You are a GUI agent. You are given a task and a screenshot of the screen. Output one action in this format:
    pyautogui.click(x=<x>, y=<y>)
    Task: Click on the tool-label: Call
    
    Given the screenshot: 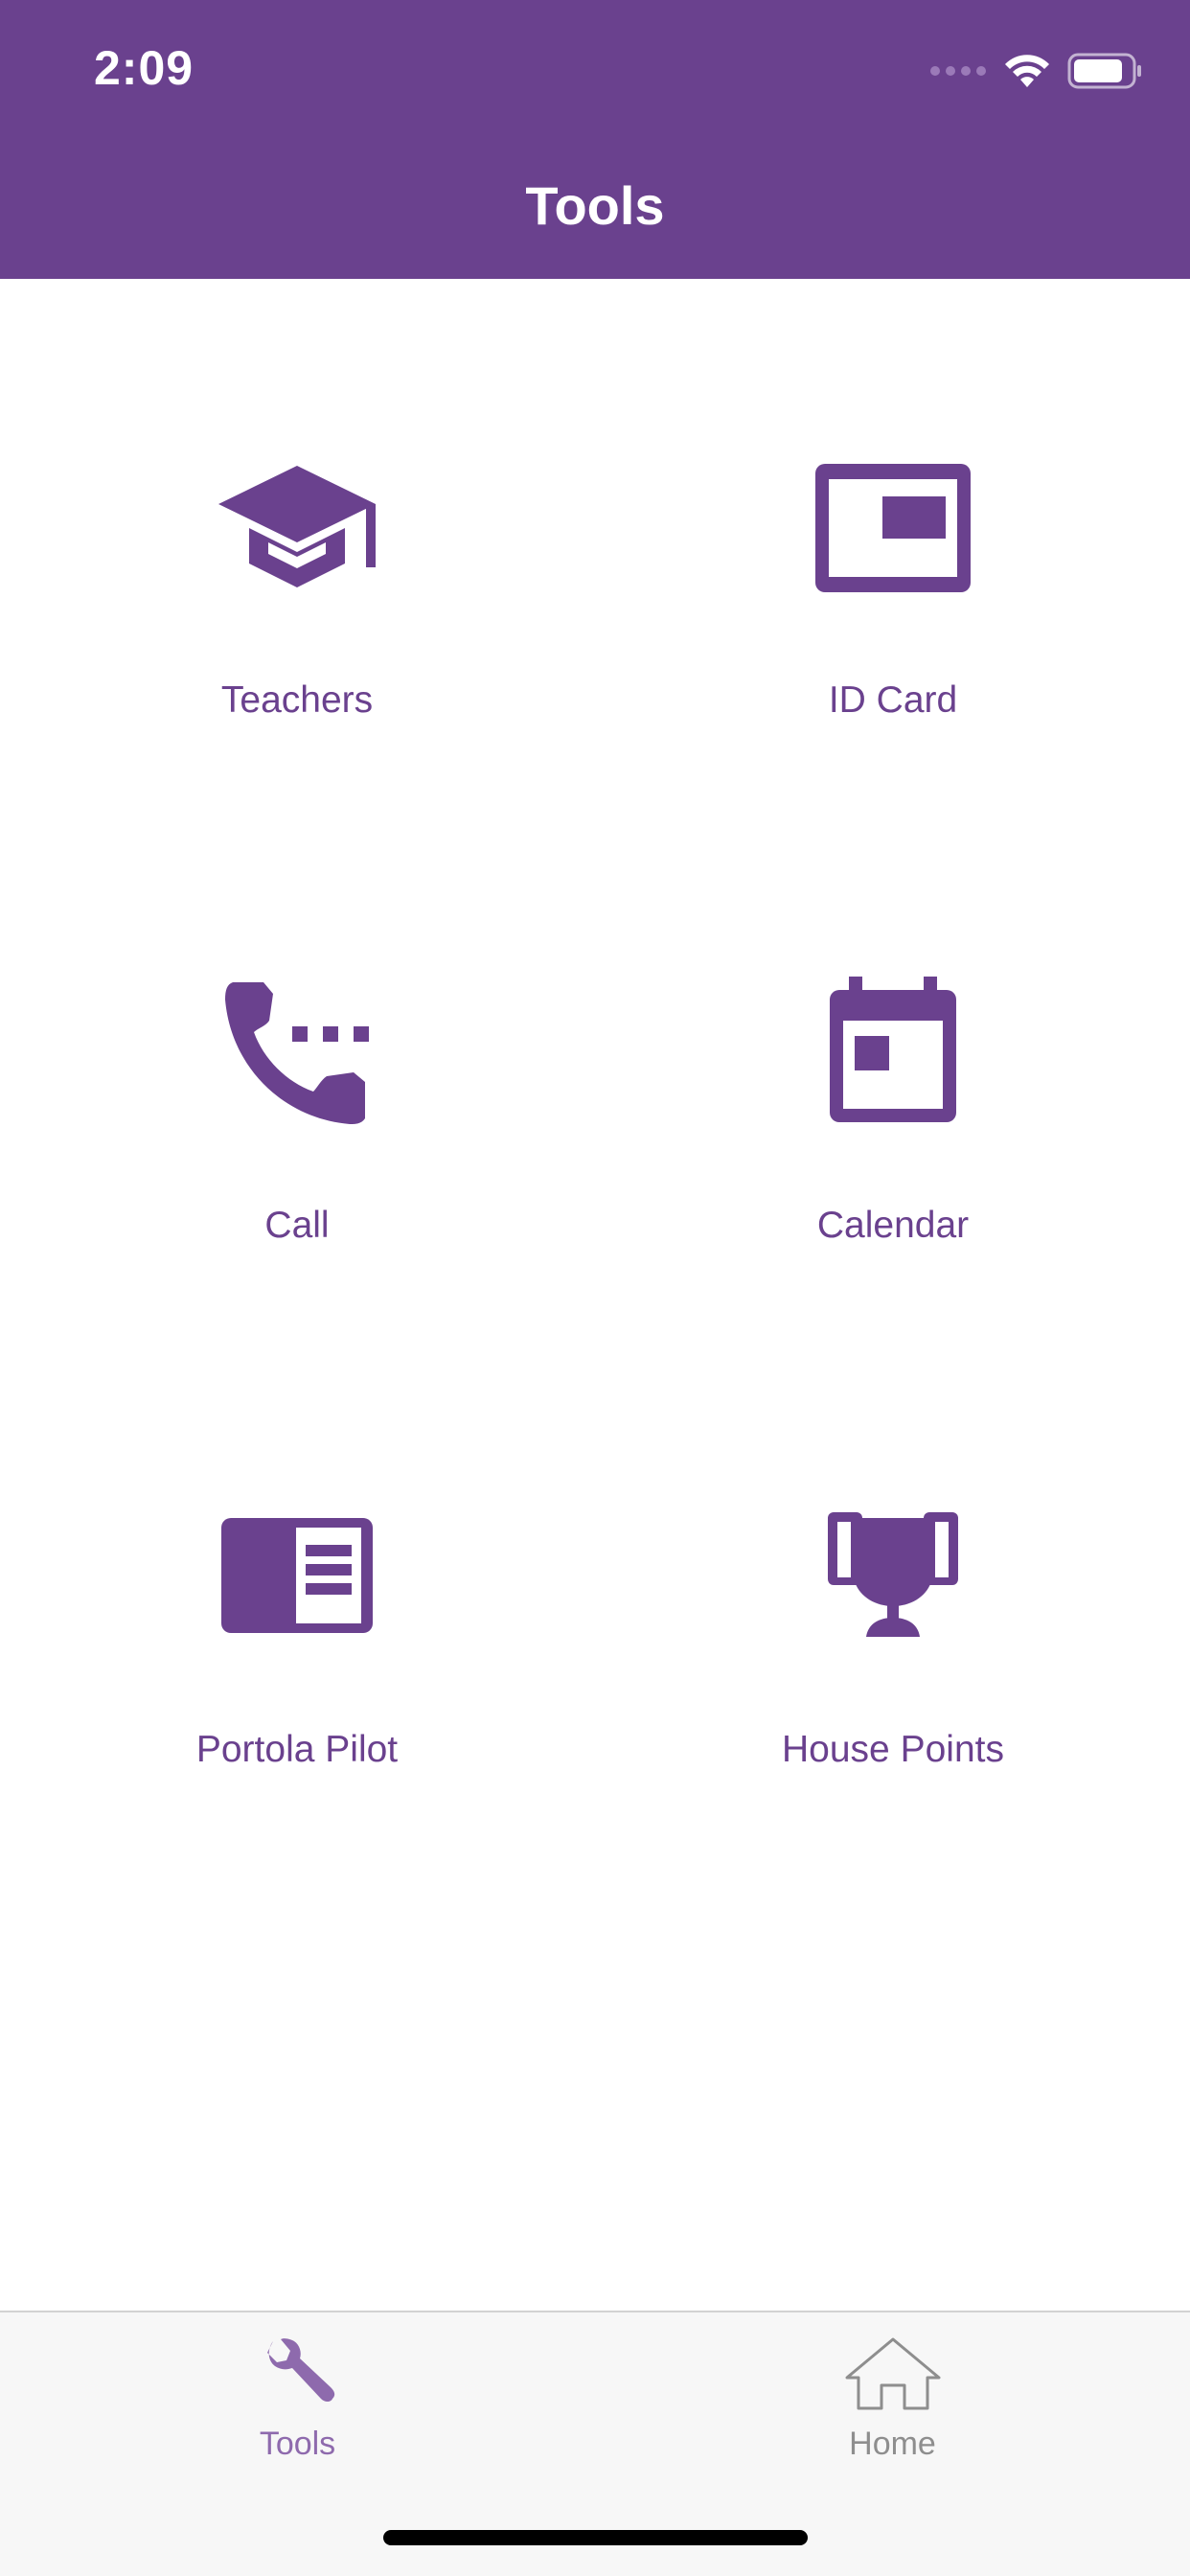 What is the action you would take?
    pyautogui.click(x=297, y=1225)
    